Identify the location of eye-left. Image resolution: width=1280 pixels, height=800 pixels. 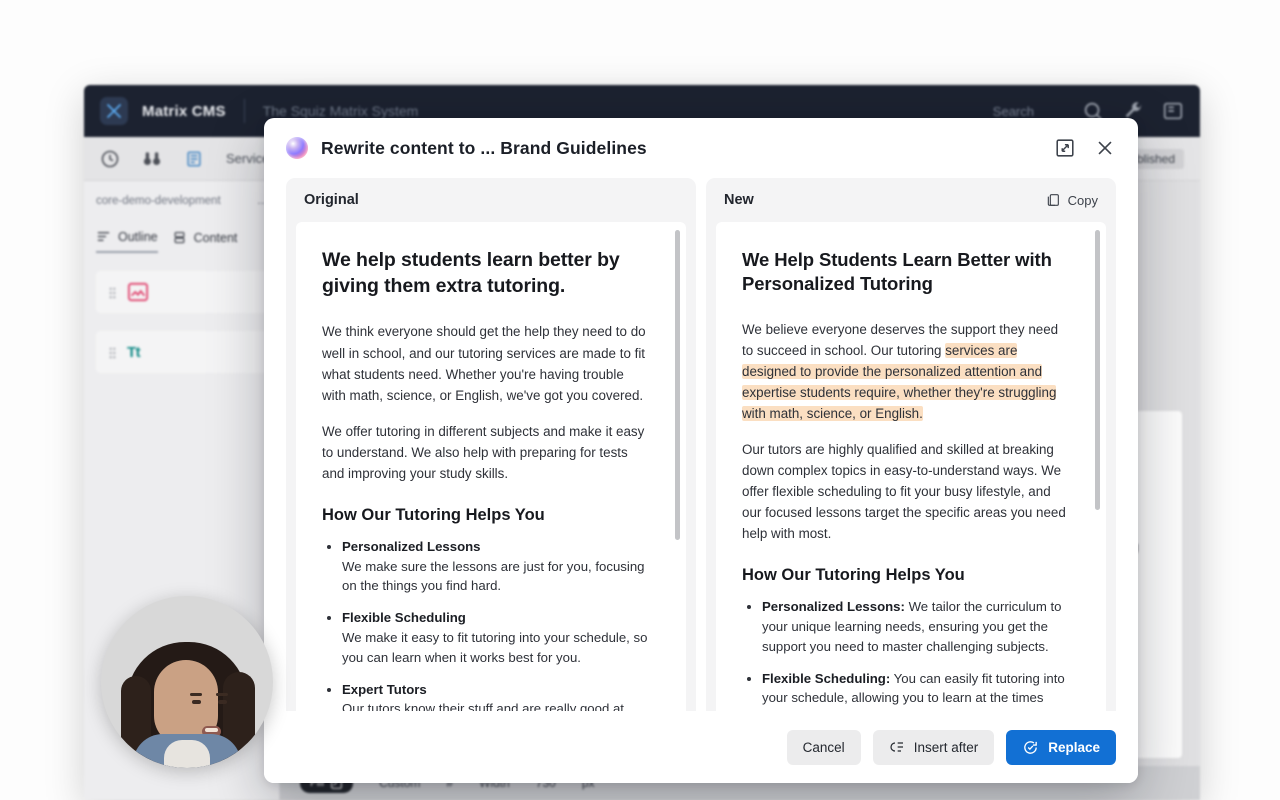
(196, 702).